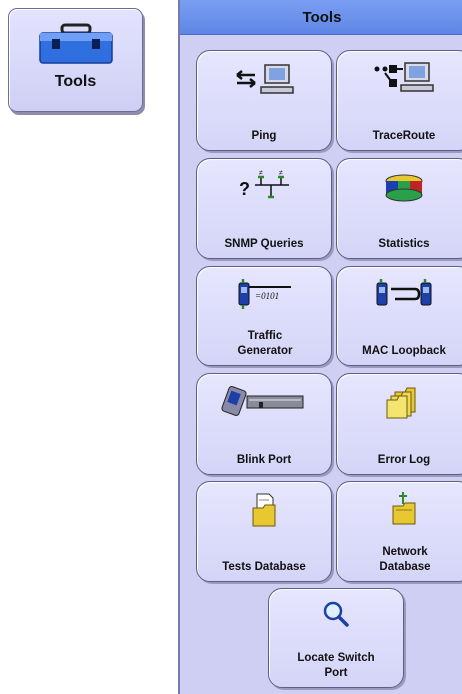  What do you see at coordinates (264, 188) in the screenshot?
I see `snmp-queries-icon: ? ≠ ≠` at bounding box center [264, 188].